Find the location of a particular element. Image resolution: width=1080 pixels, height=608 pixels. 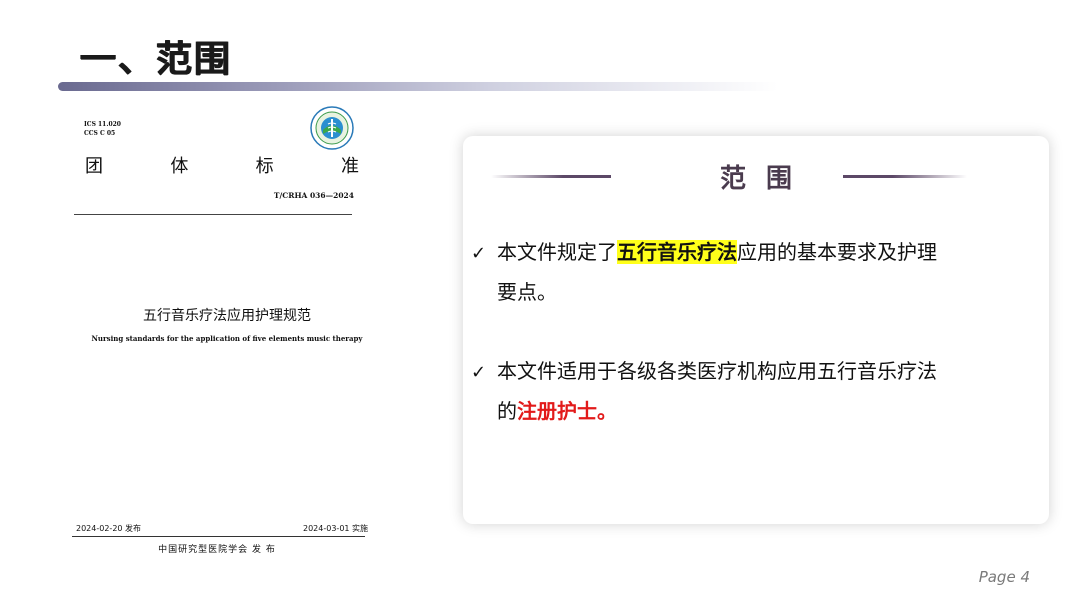

item-text: 本文件适用于各级各类医疗机构应用五行音乐疗法 is located at coordinates (717, 371).